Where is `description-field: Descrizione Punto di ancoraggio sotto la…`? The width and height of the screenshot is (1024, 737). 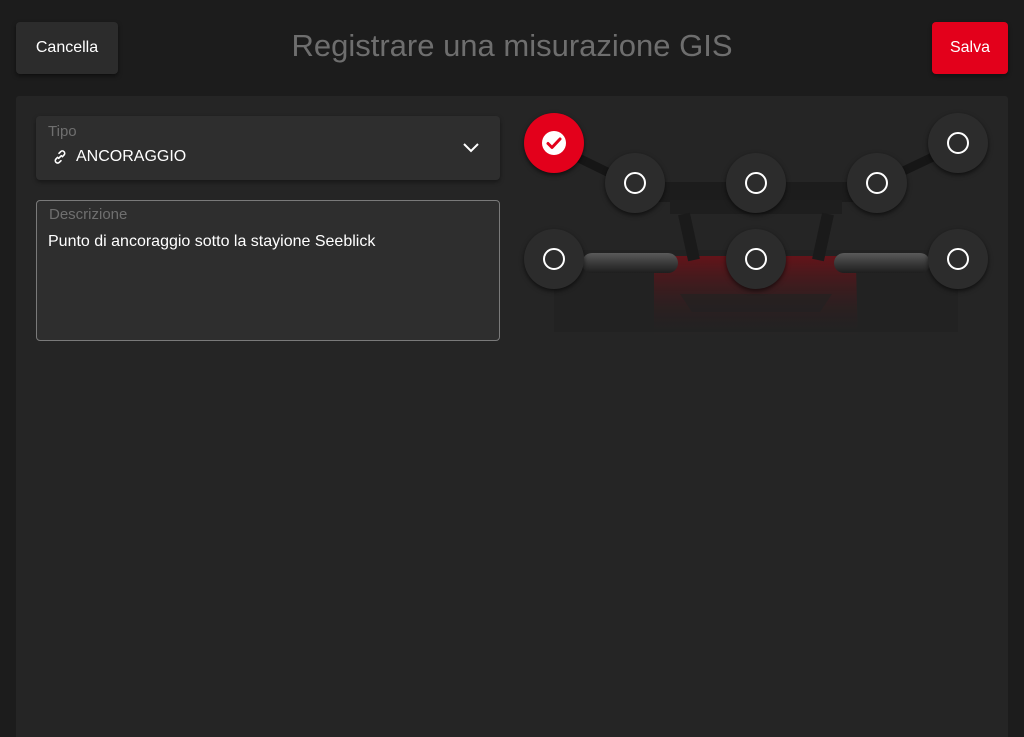 description-field: Descrizione Punto di ancoraggio sotto la… is located at coordinates (268, 270).